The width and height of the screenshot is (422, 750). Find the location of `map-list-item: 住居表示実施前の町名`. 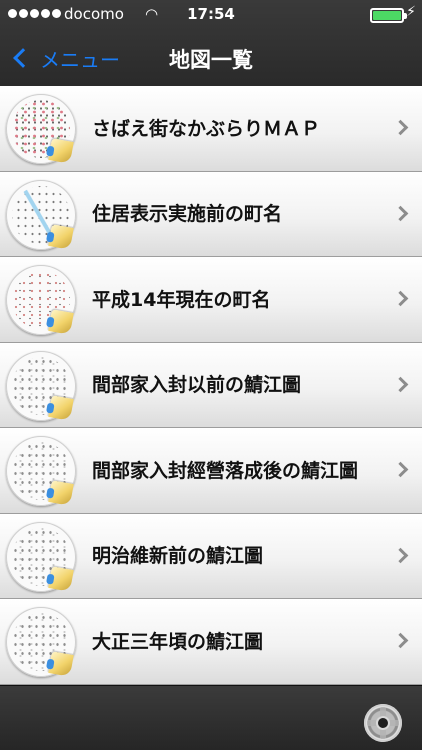

map-list-item: 住居表示実施前の町名 is located at coordinates (211, 214).